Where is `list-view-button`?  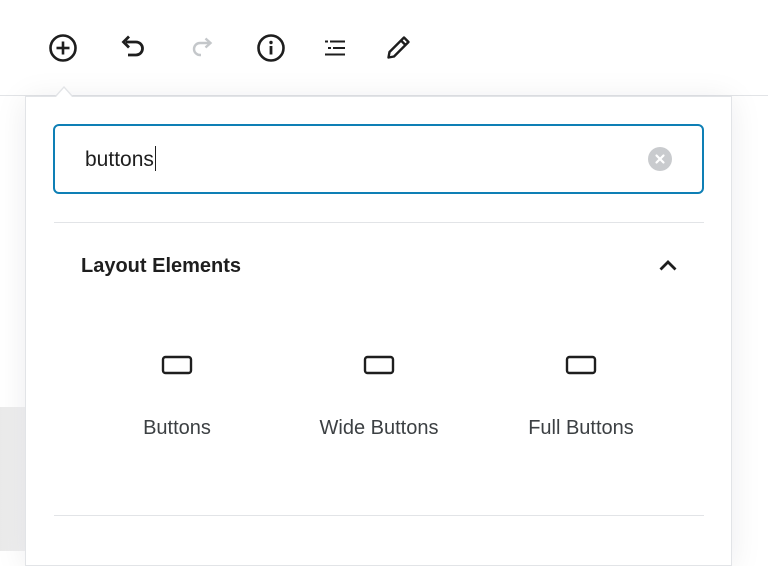 list-view-button is located at coordinates (335, 48).